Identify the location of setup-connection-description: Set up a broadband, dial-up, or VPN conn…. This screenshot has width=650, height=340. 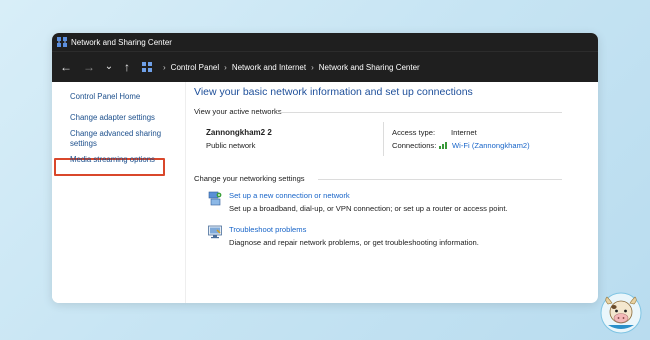
(368, 208).